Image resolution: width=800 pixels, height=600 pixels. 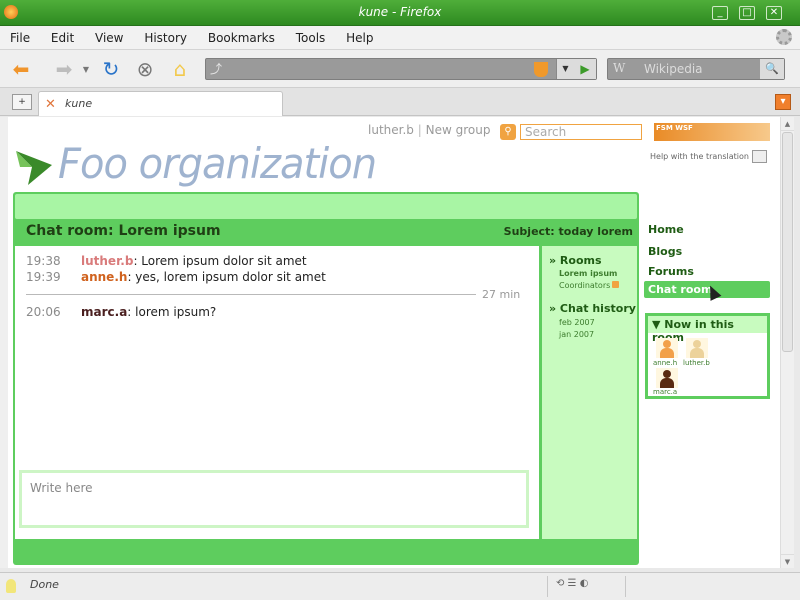 What do you see at coordinates (619, 68) in the screenshot?
I see `wikipedia-icon: W` at bounding box center [619, 68].